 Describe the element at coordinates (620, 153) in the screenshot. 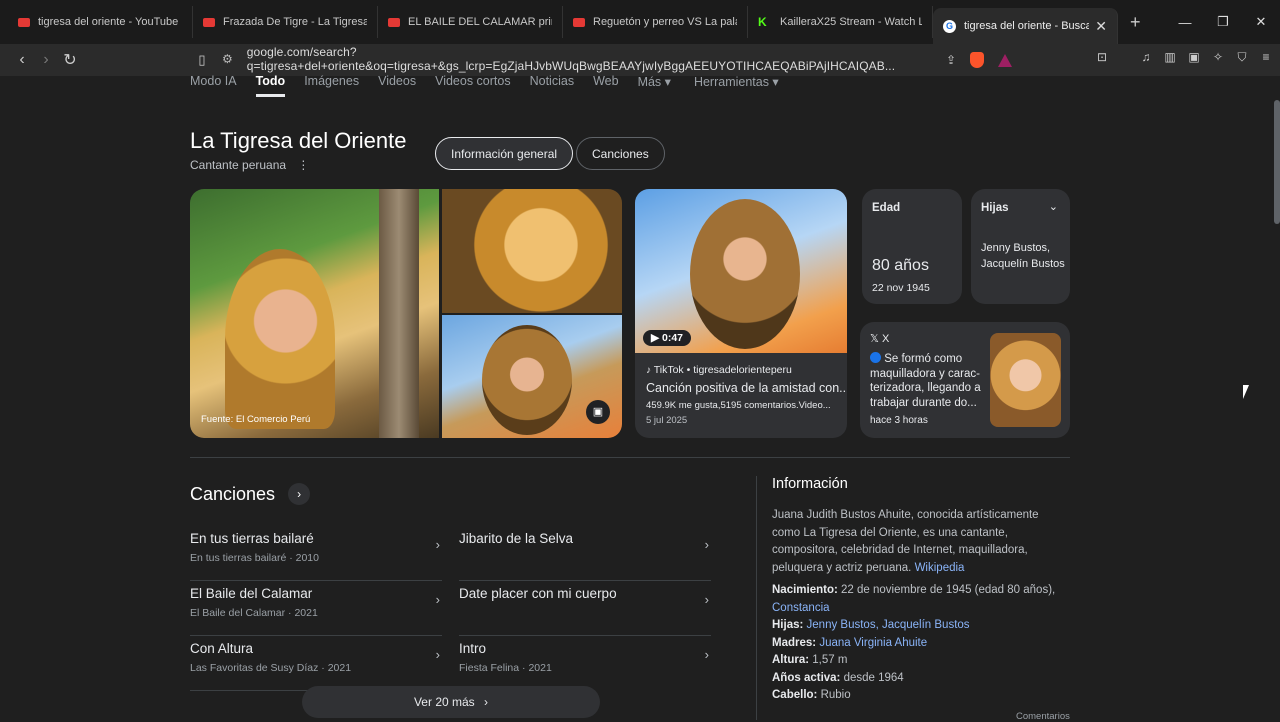

I see `chip-songs: Canciones` at that location.